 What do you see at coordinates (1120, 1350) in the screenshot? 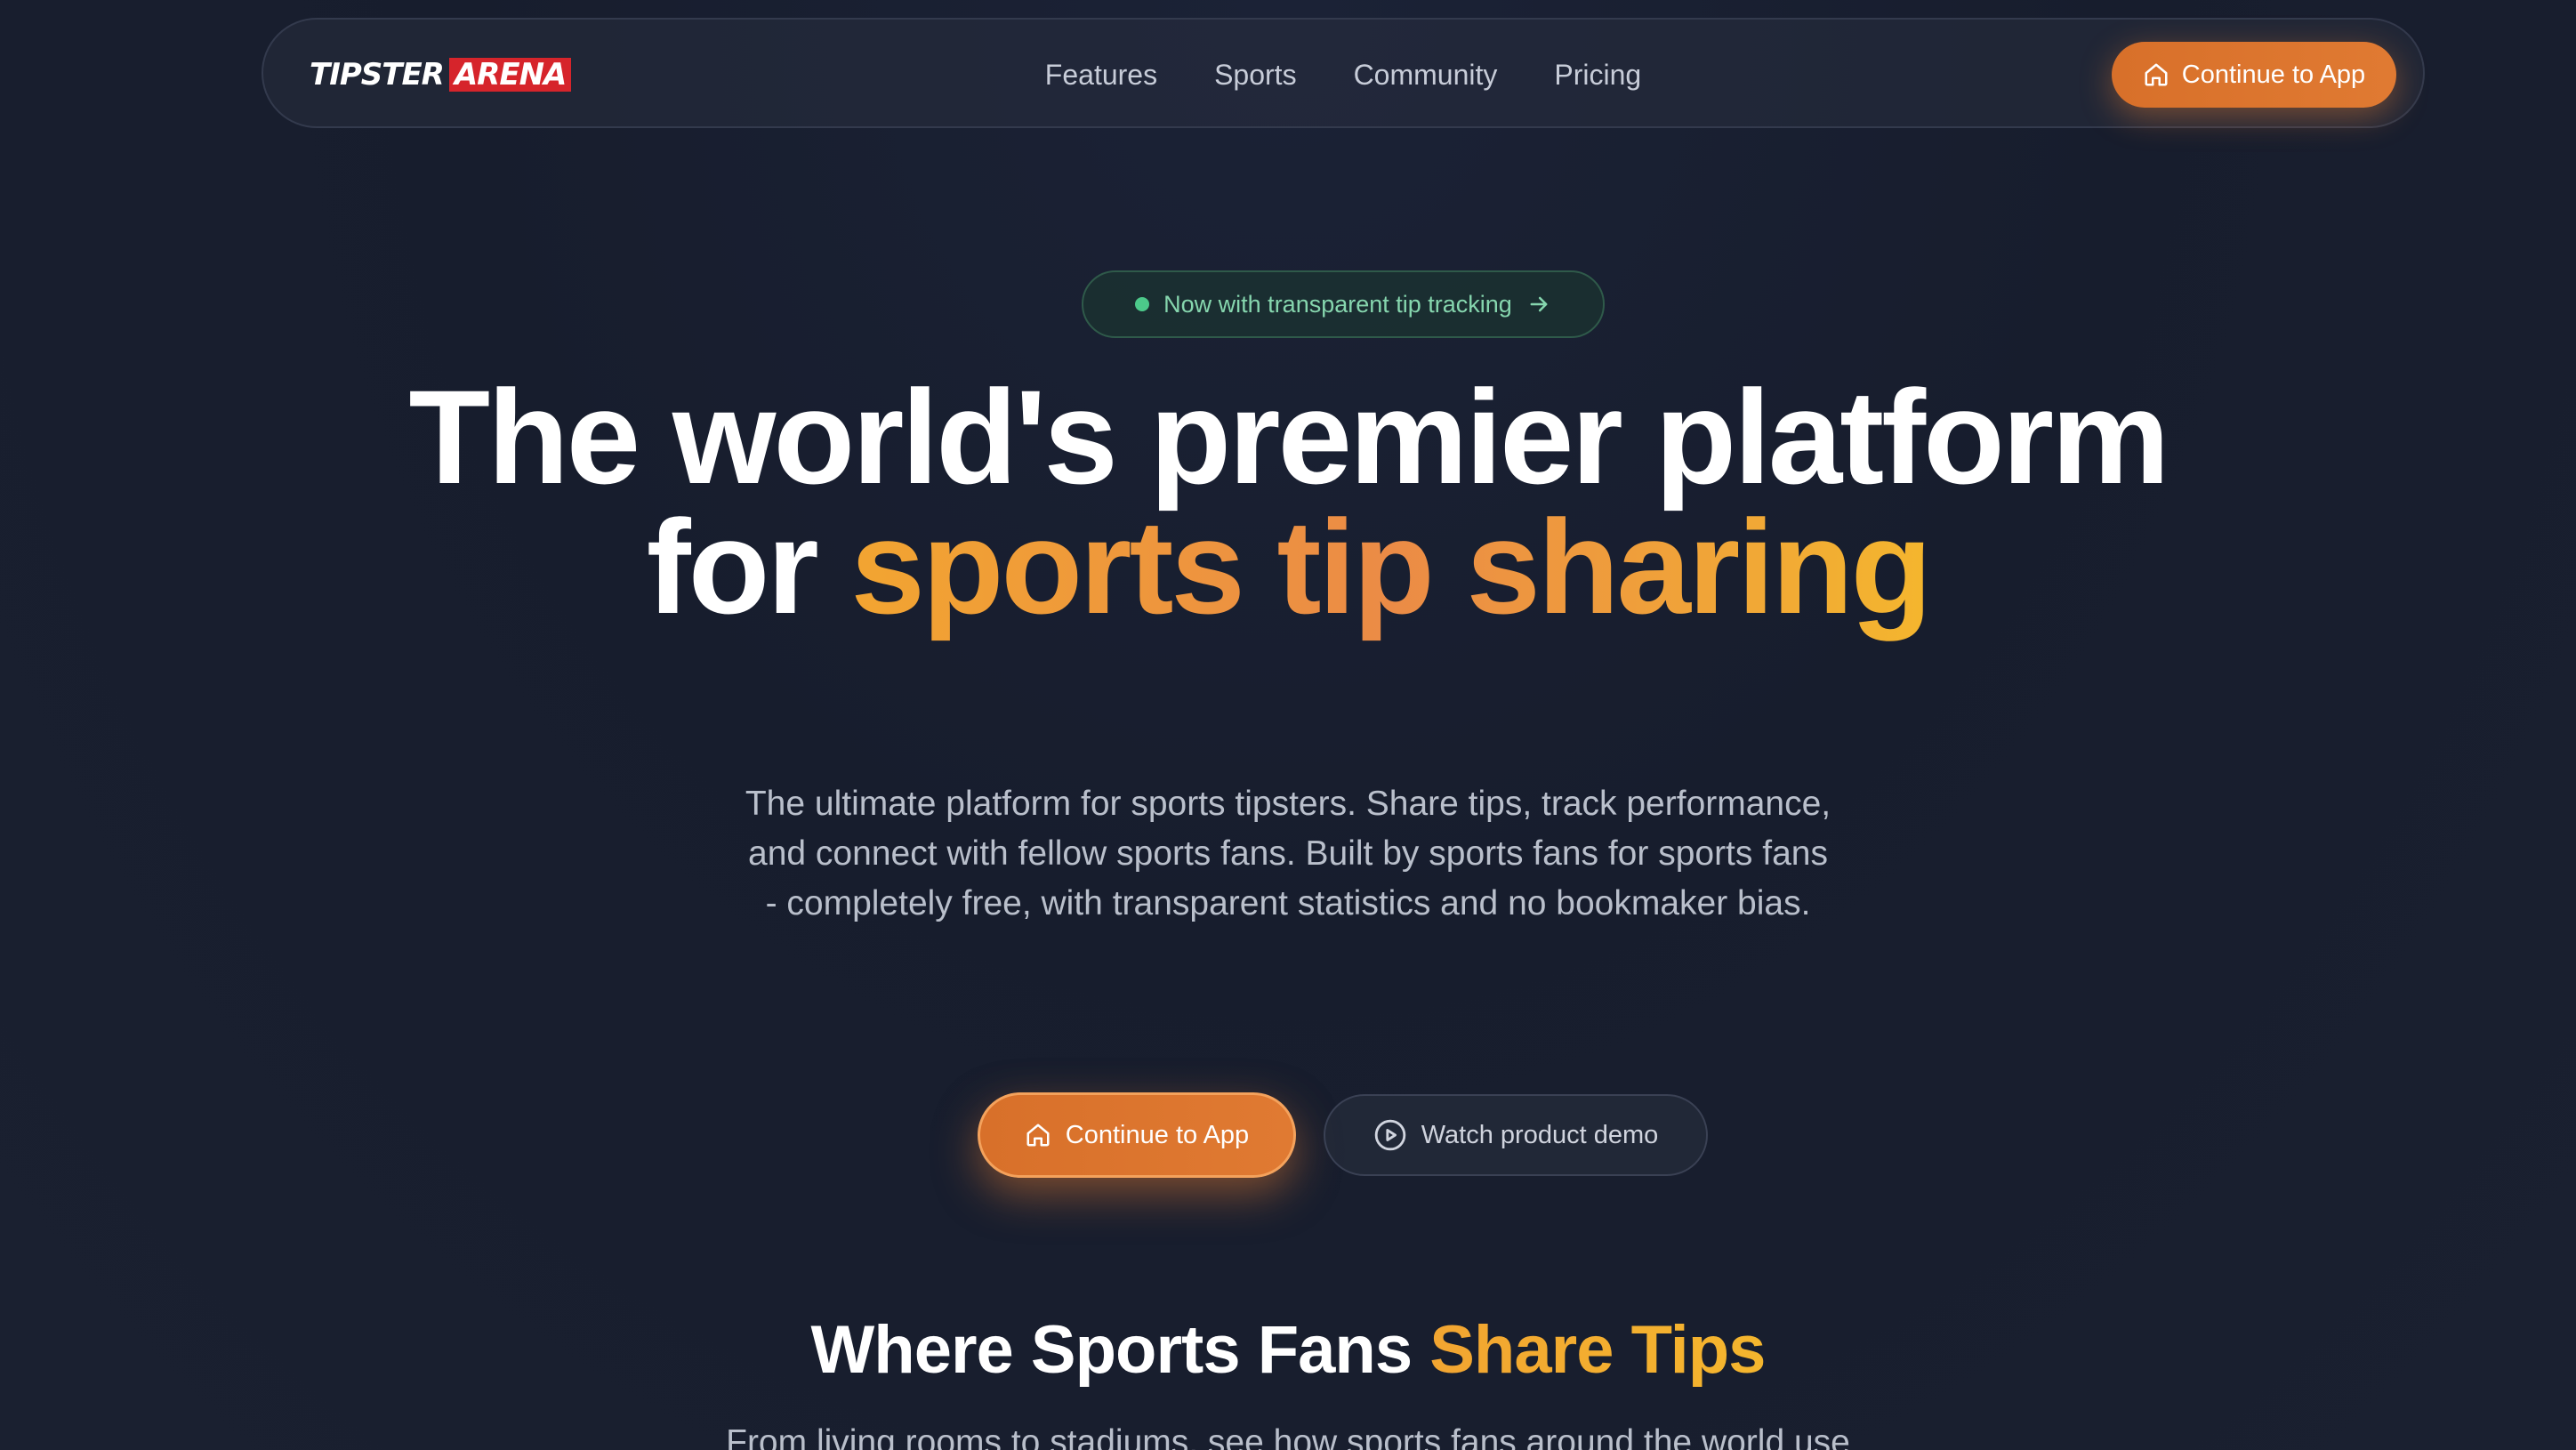
I see `section-title-prefix: Where Sports Fans` at bounding box center [1120, 1350].